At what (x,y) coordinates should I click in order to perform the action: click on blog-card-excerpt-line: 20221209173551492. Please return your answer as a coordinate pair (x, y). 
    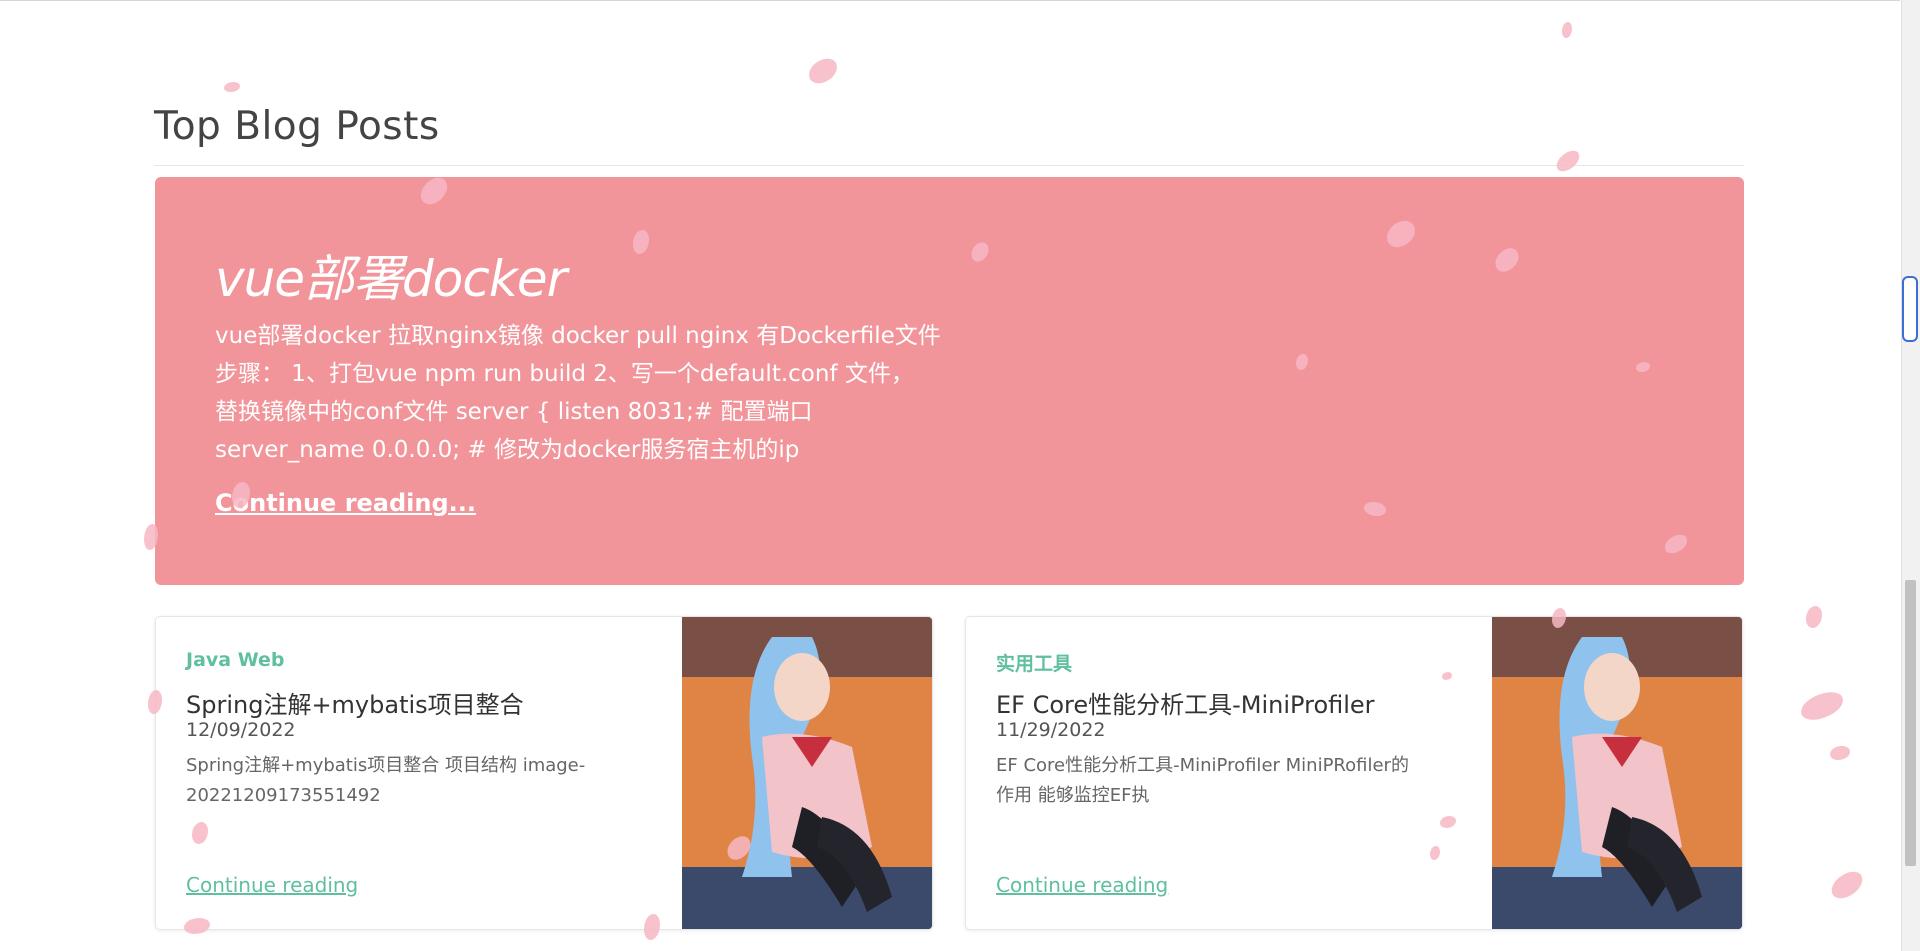
    Looking at the image, I should click on (283, 795).